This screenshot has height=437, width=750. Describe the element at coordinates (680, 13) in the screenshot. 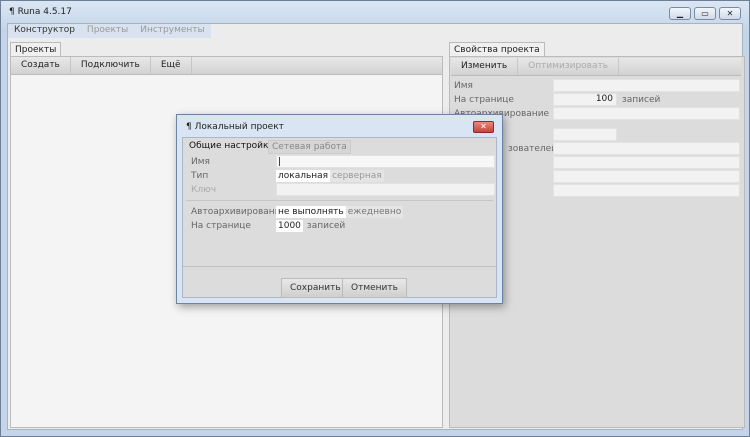

I see `minimize-button: ▁` at that location.